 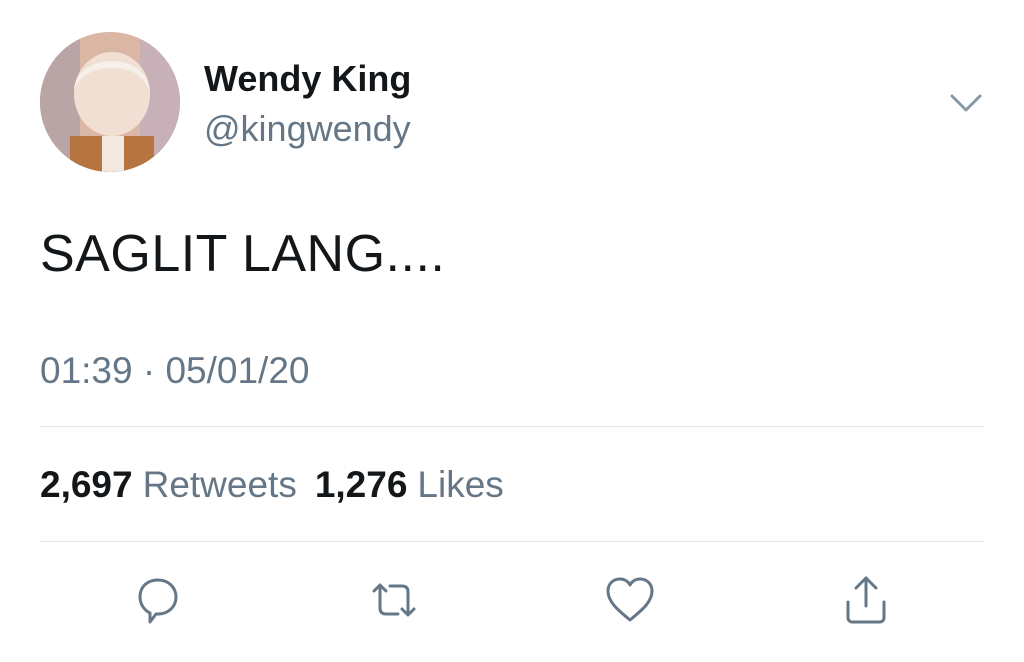 What do you see at coordinates (512, 602) in the screenshot?
I see `action-bar` at bounding box center [512, 602].